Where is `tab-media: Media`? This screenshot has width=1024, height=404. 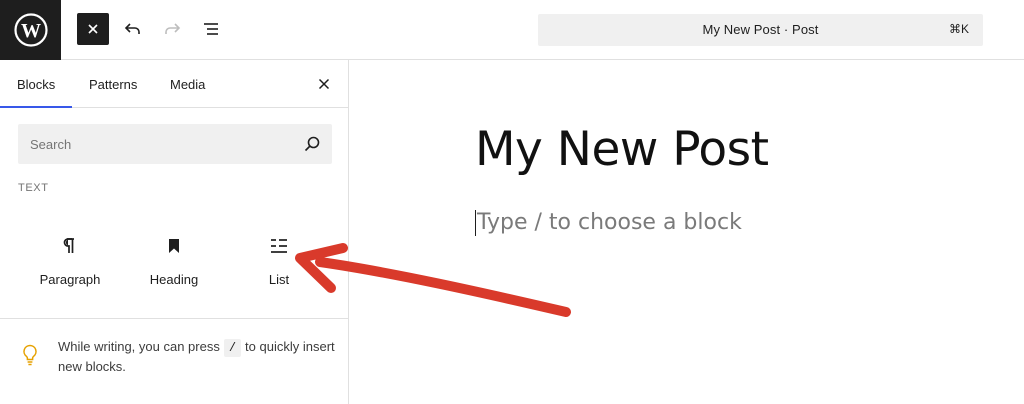
tab-media: Media is located at coordinates (187, 84).